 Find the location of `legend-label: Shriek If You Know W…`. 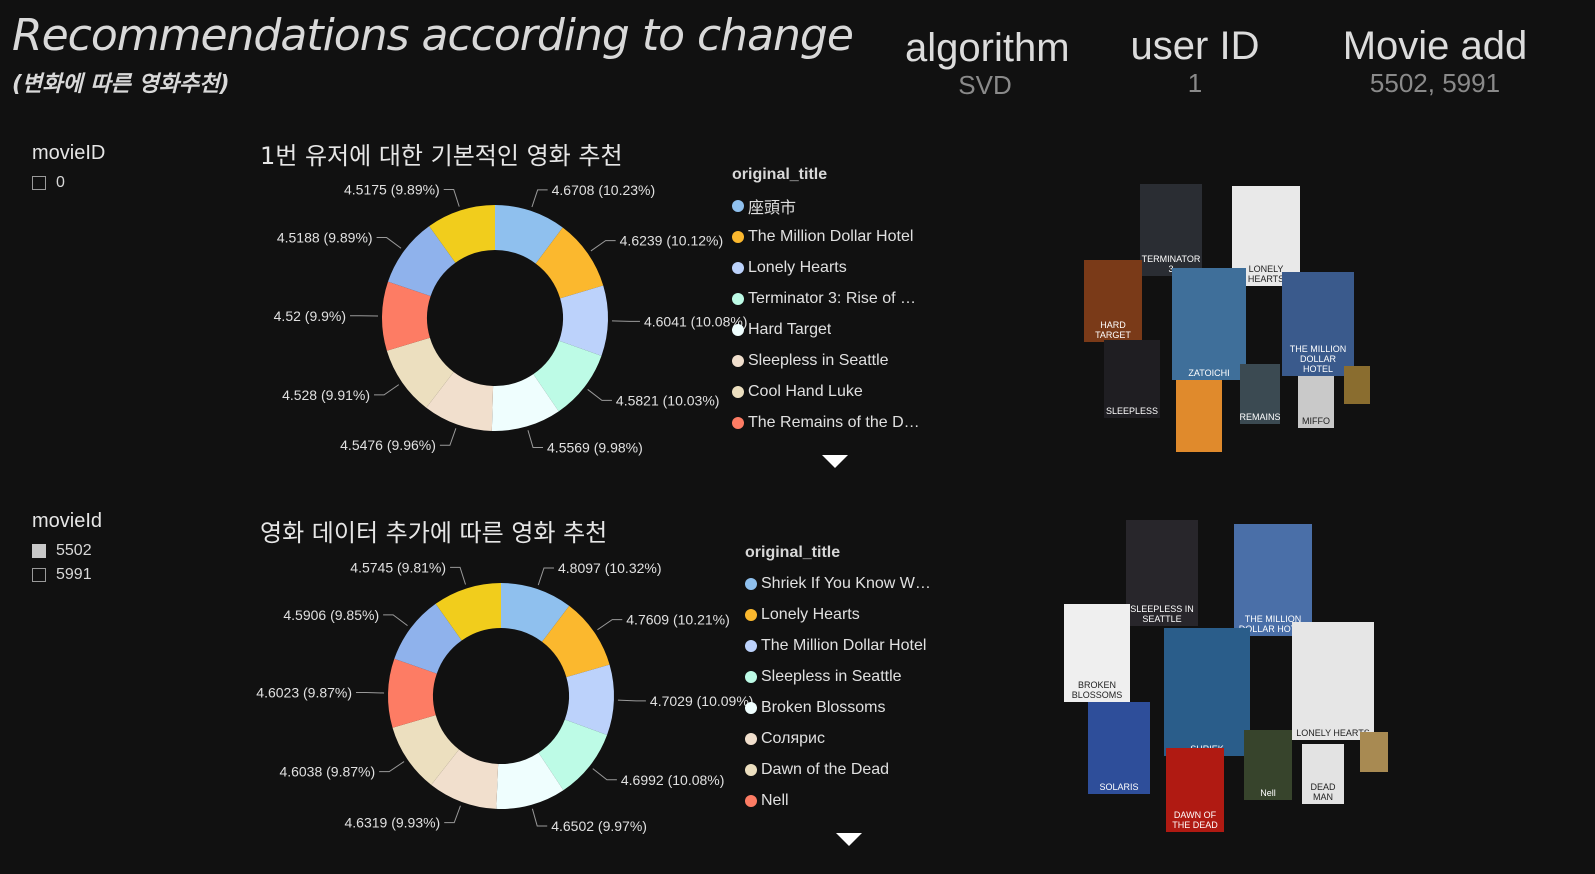

legend-label: Shriek If You Know W… is located at coordinates (846, 583).